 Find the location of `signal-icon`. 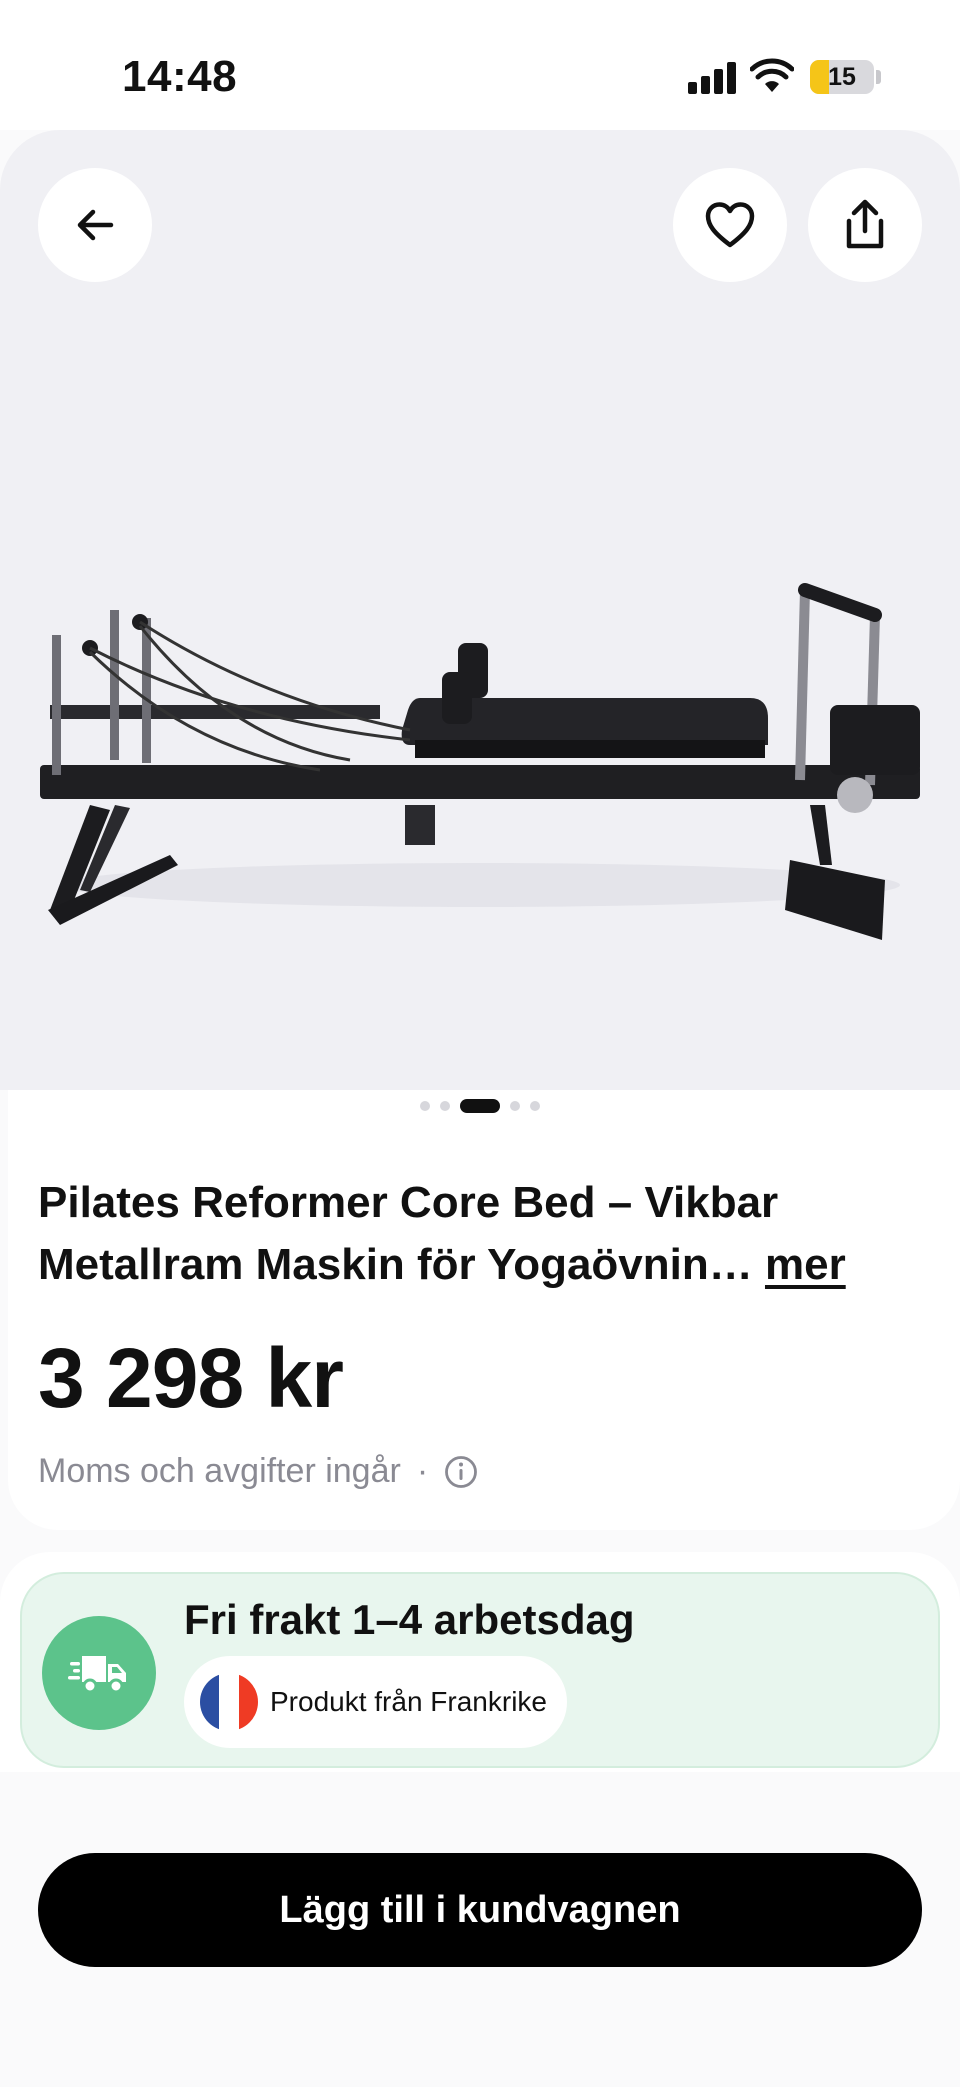

signal-icon is located at coordinates (712, 78).